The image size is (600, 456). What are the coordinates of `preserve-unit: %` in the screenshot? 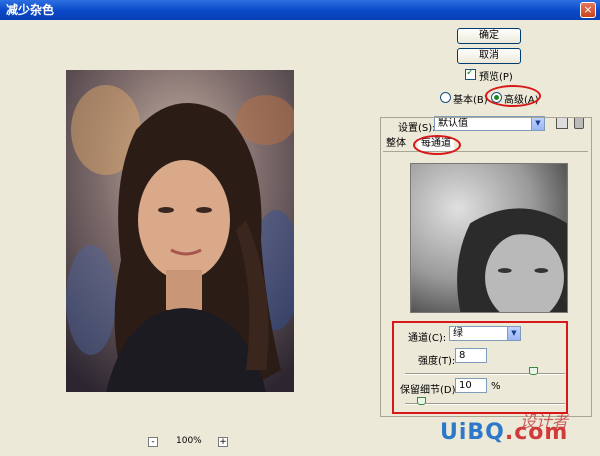 It's located at (496, 386).